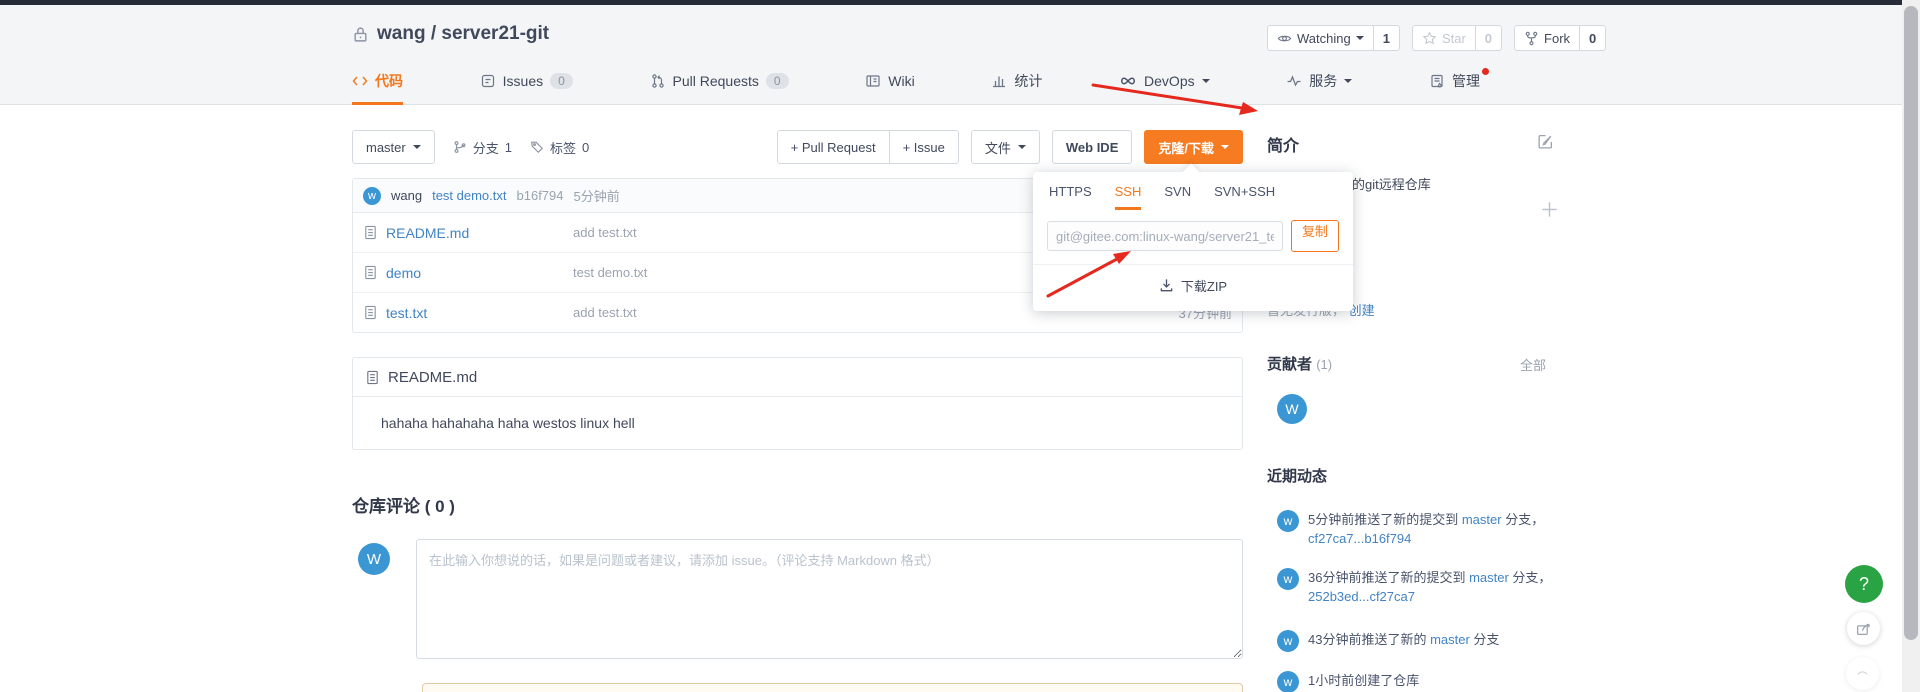 The height and width of the screenshot is (692, 1920). What do you see at coordinates (1545, 141) in the screenshot?
I see `edit-intro-icon` at bounding box center [1545, 141].